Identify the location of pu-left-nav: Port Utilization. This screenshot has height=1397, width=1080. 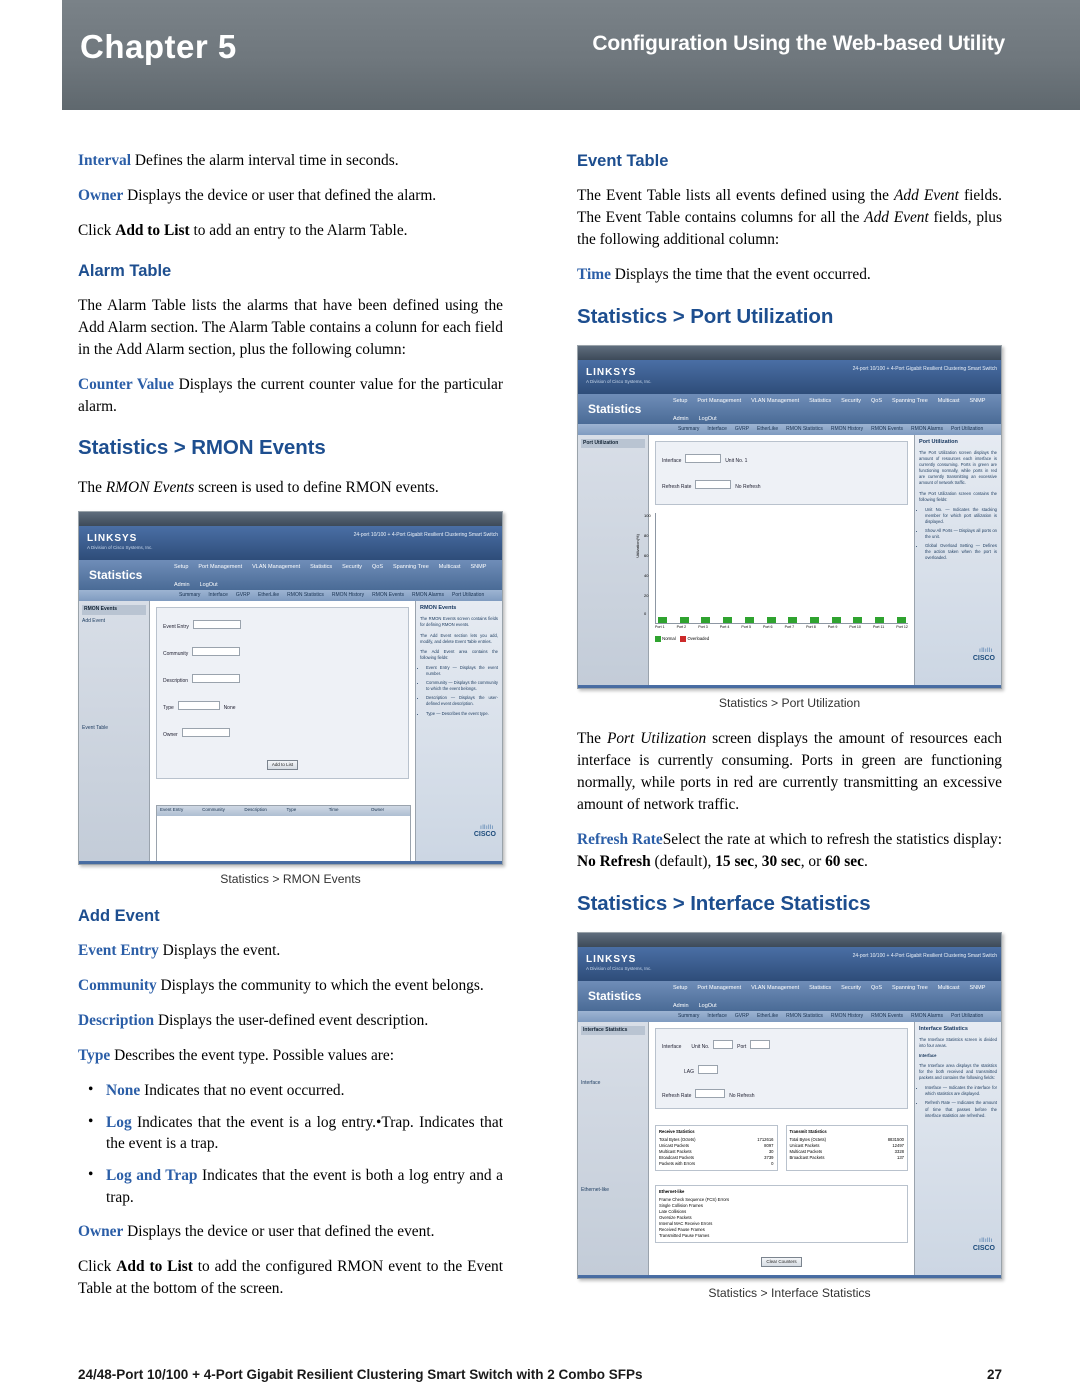
(613, 560).